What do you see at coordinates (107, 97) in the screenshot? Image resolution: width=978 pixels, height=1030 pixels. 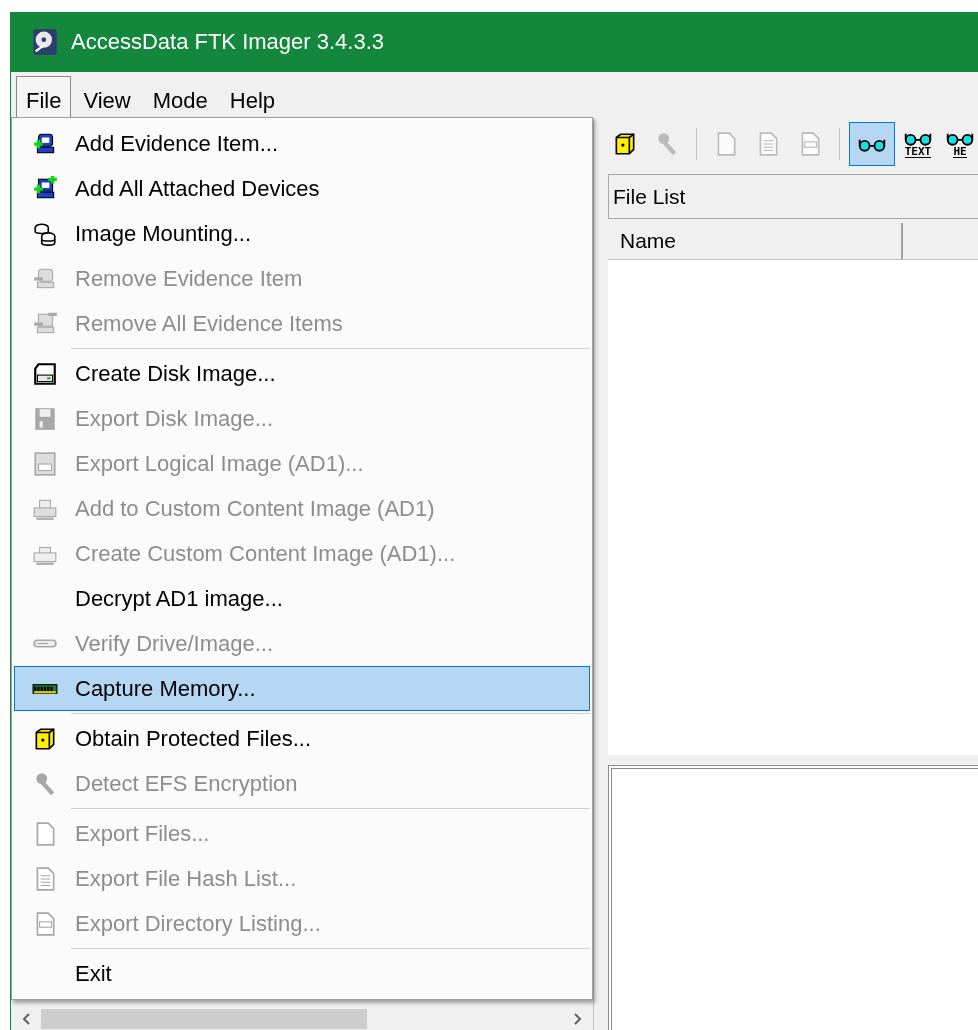 I see `menu-item: View` at bounding box center [107, 97].